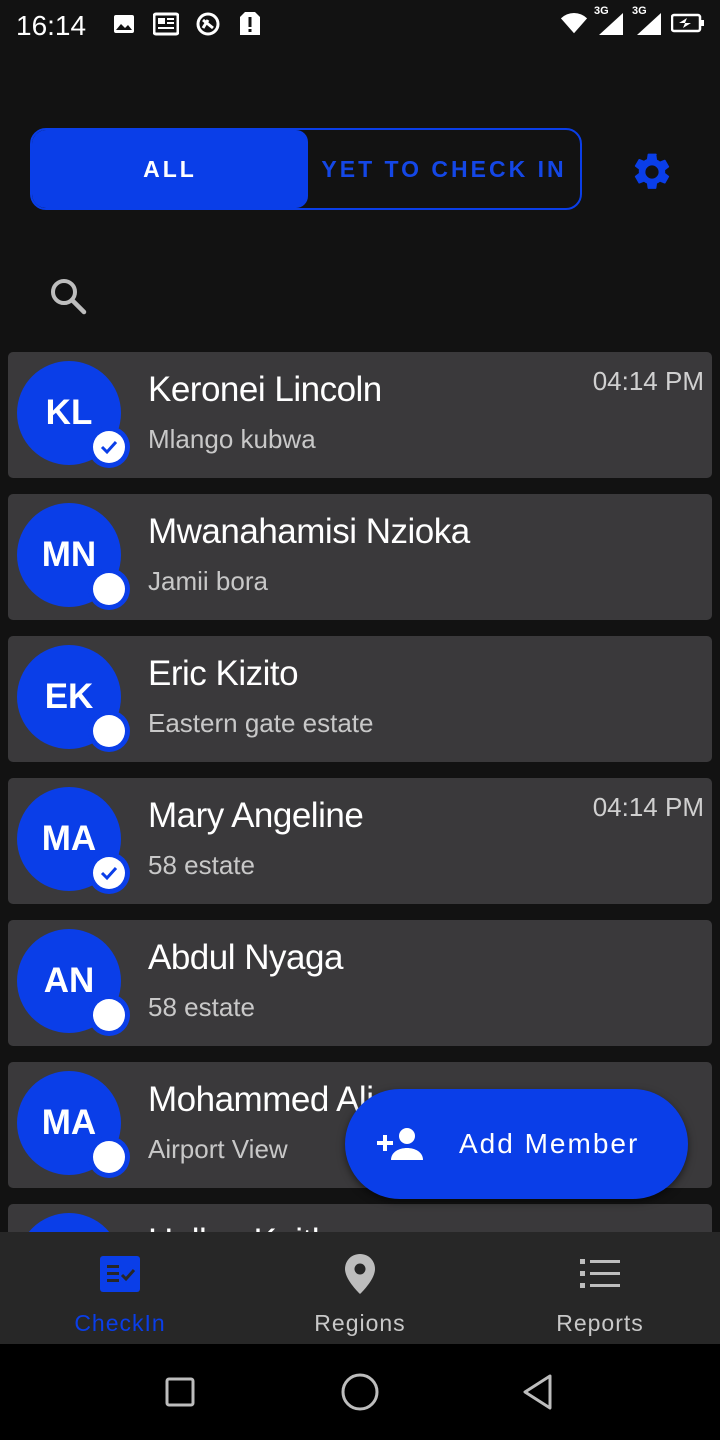 The height and width of the screenshot is (1440, 720). Describe the element at coordinates (239, 1227) in the screenshot. I see `member-name: Hellen Kaith` at that location.